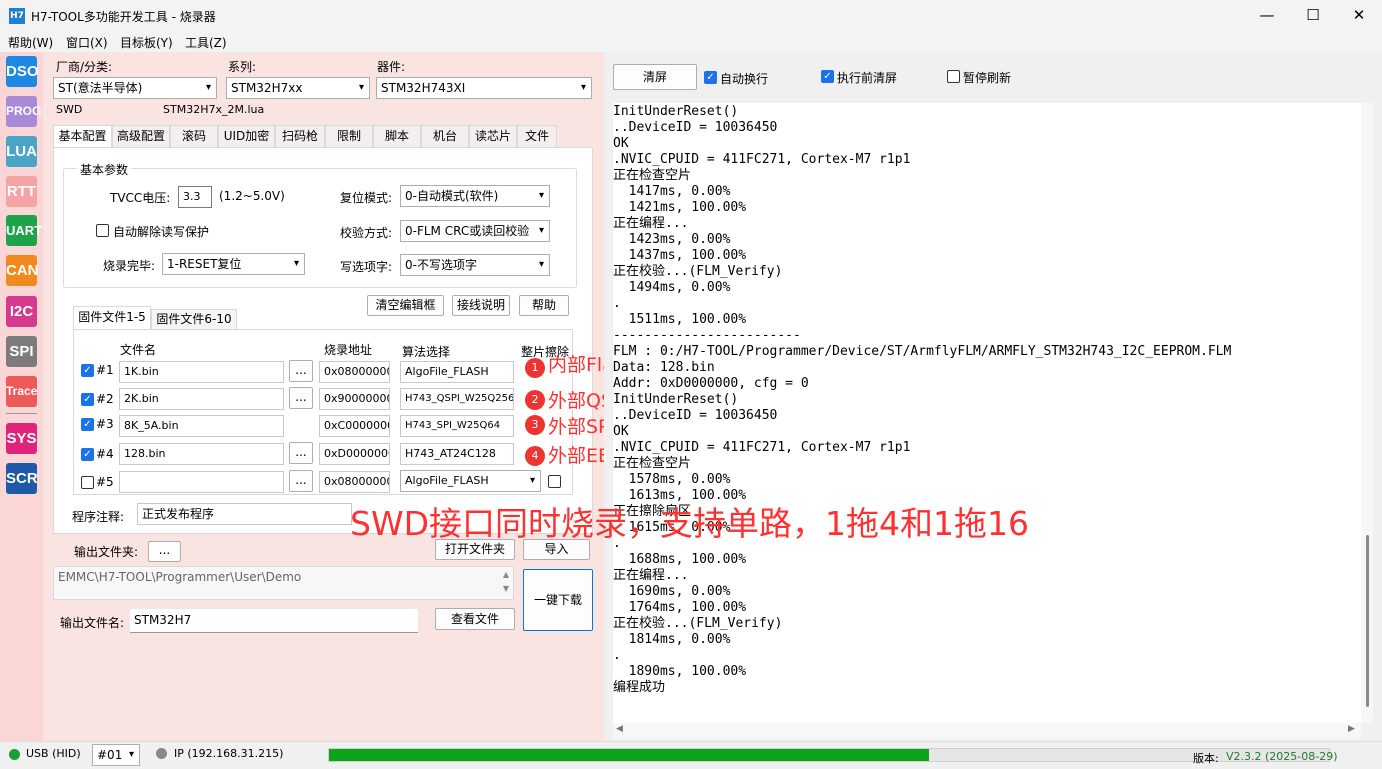 This screenshot has width=1382, height=769. I want to click on tab-firmware-6-10: 固件文件6-10, so click(194, 319).